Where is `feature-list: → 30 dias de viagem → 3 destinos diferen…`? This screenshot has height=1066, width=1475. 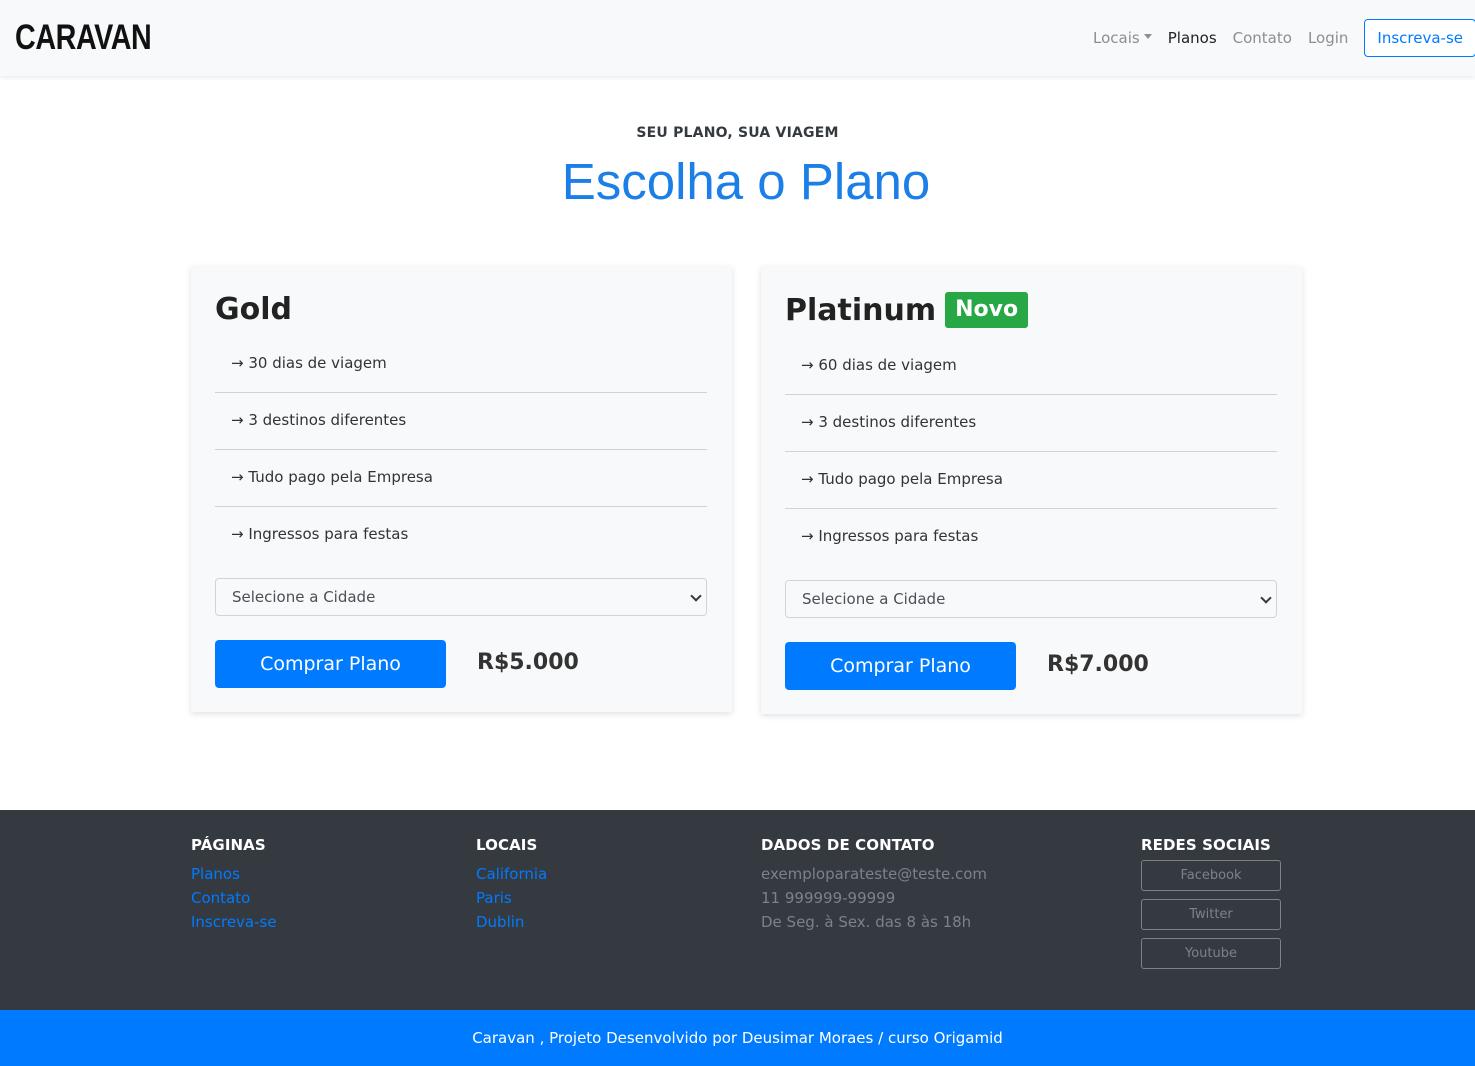 feature-list: → 30 dias de viagem → 3 destinos diferen… is located at coordinates (461, 450).